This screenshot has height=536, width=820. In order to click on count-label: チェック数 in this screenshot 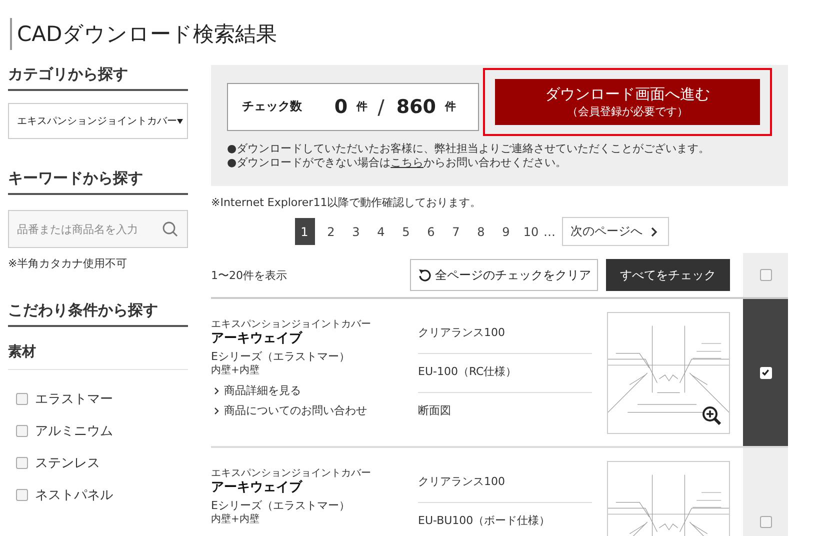, I will do `click(272, 106)`.